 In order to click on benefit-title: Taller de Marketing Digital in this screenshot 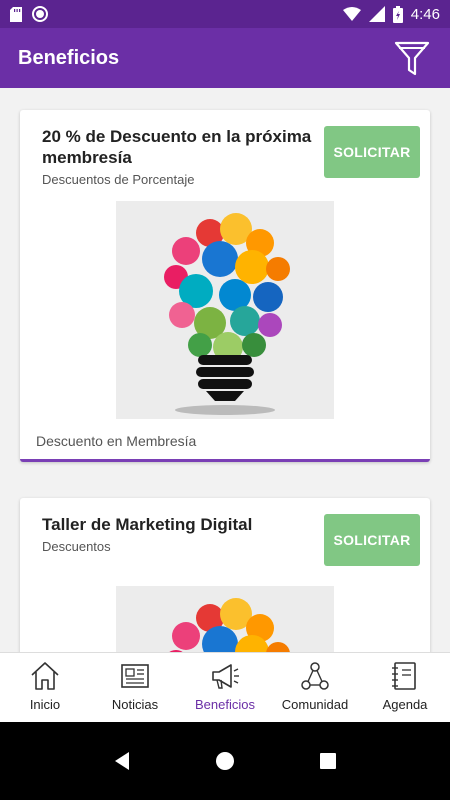, I will do `click(147, 524)`.